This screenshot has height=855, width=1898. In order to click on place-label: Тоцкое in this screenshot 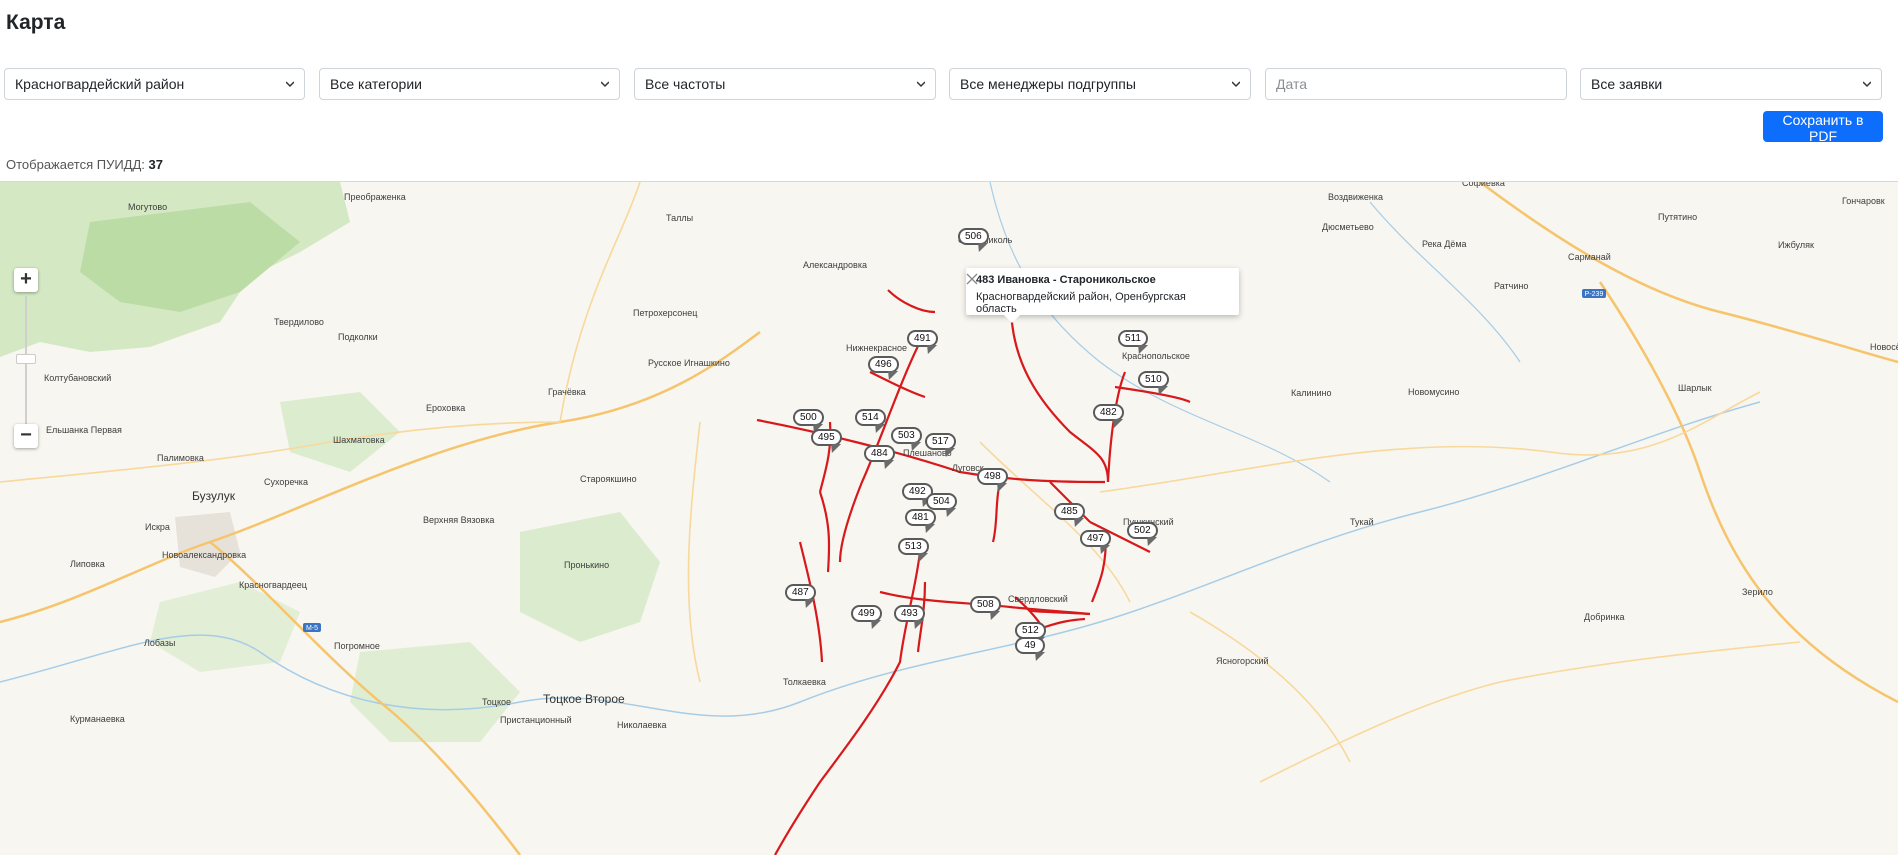, I will do `click(496, 702)`.